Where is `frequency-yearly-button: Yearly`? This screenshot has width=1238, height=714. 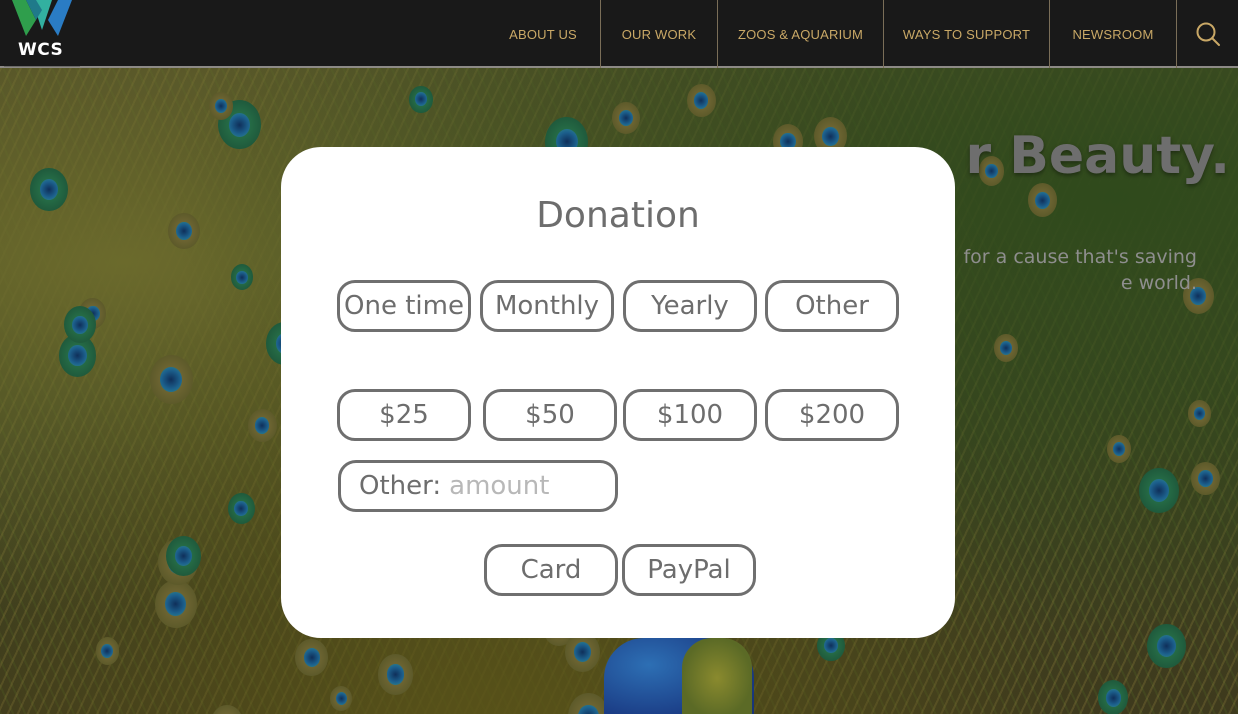
frequency-yearly-button: Yearly is located at coordinates (690, 306).